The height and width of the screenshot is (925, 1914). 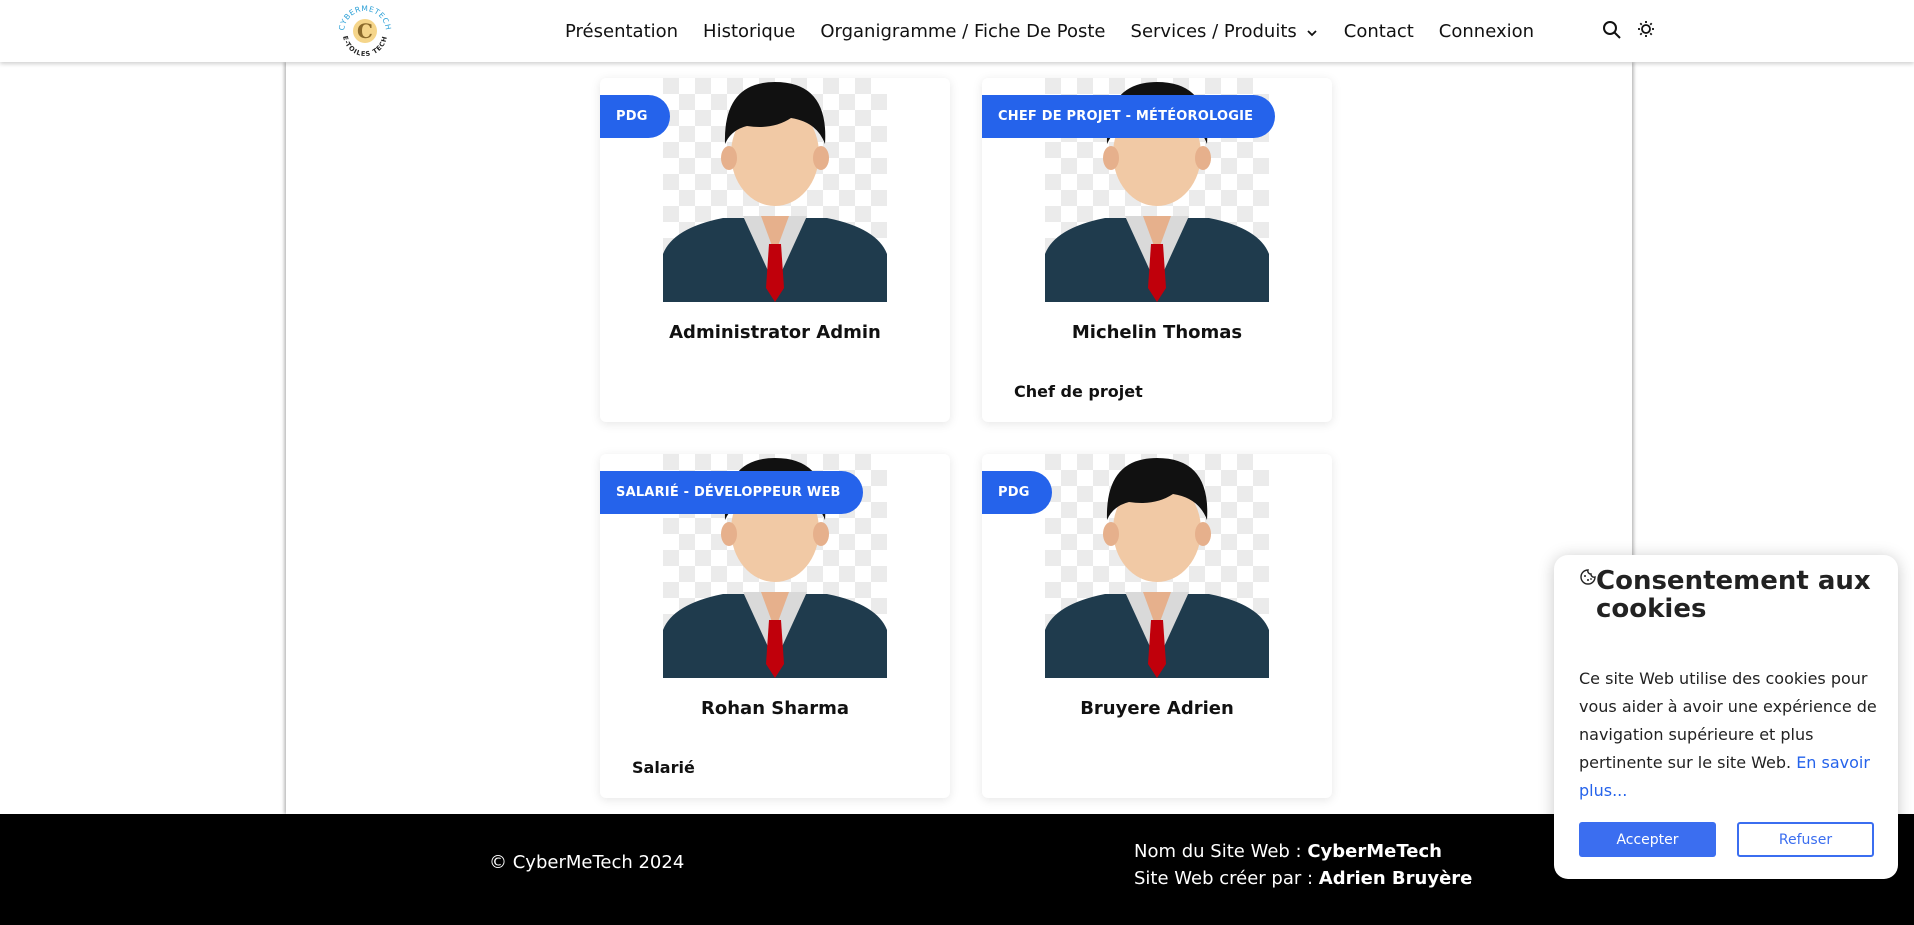 What do you see at coordinates (1129, 116) in the screenshot?
I see `role-badge: CHEF DE PROJET - MÉTÉOROLOGIE` at bounding box center [1129, 116].